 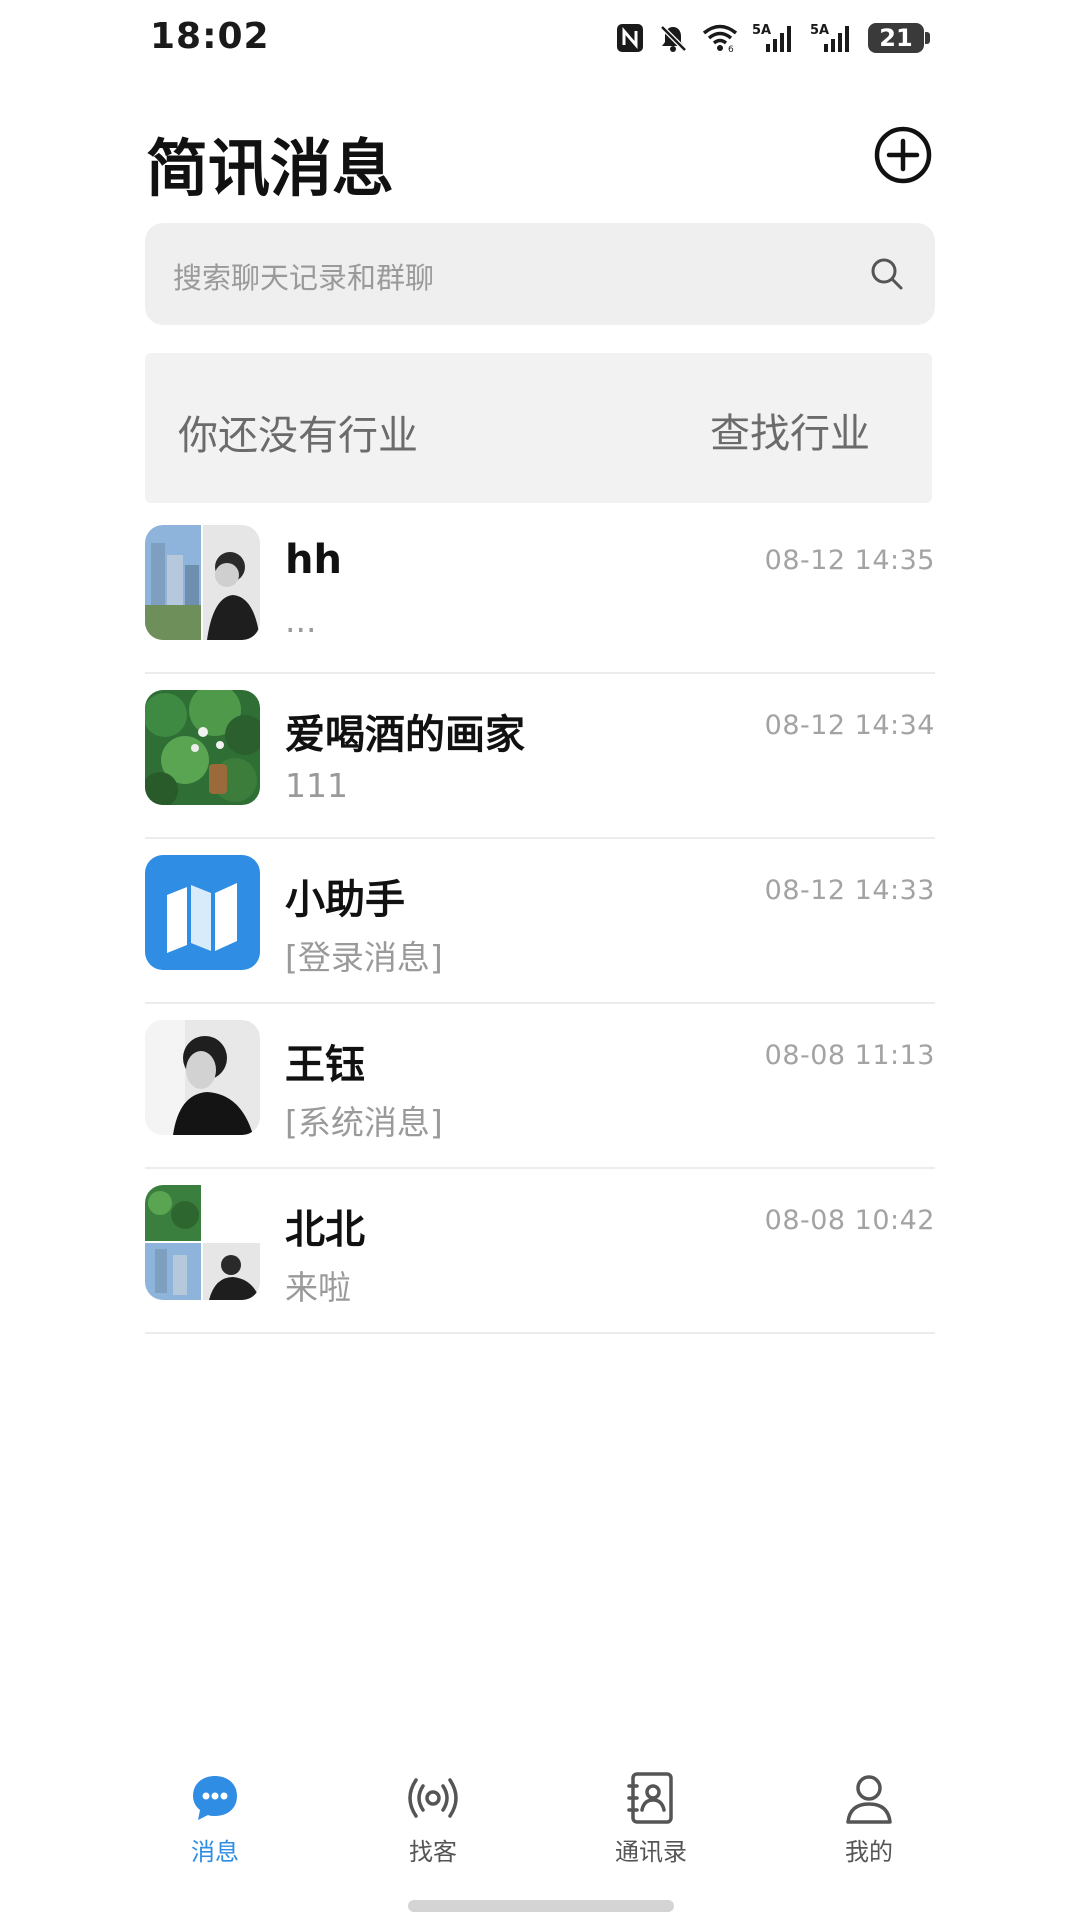 I want to click on home-indicator, so click(x=541, y=1906).